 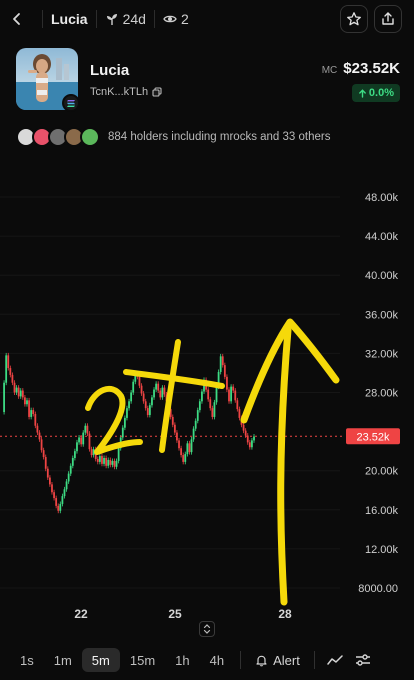 What do you see at coordinates (382, 276) in the screenshot?
I see `y-tick-label: 40.00k` at bounding box center [382, 276].